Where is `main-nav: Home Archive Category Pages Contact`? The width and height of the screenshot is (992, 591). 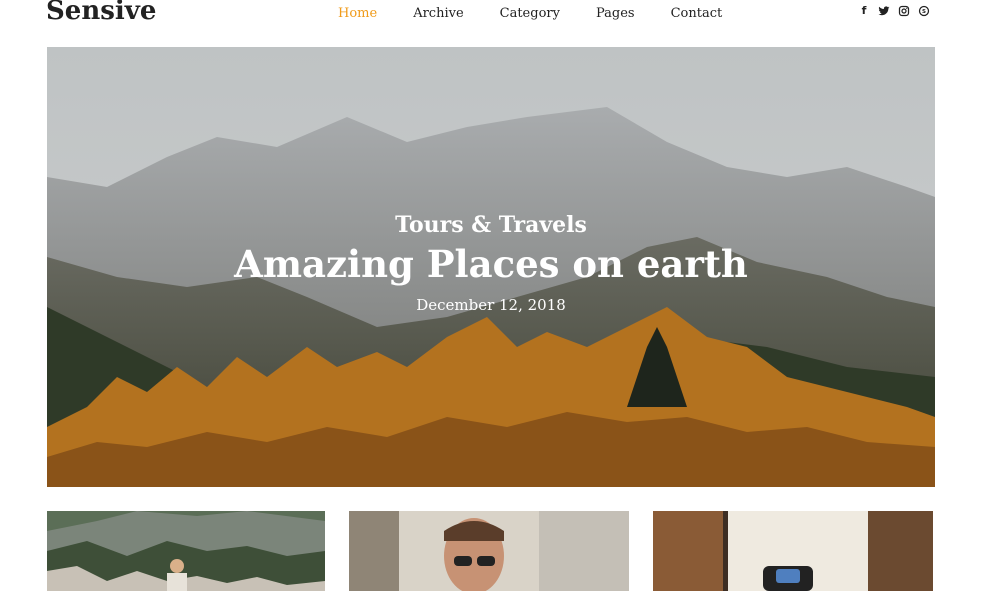 main-nav: Home Archive Category Pages Contact is located at coordinates (548, 13).